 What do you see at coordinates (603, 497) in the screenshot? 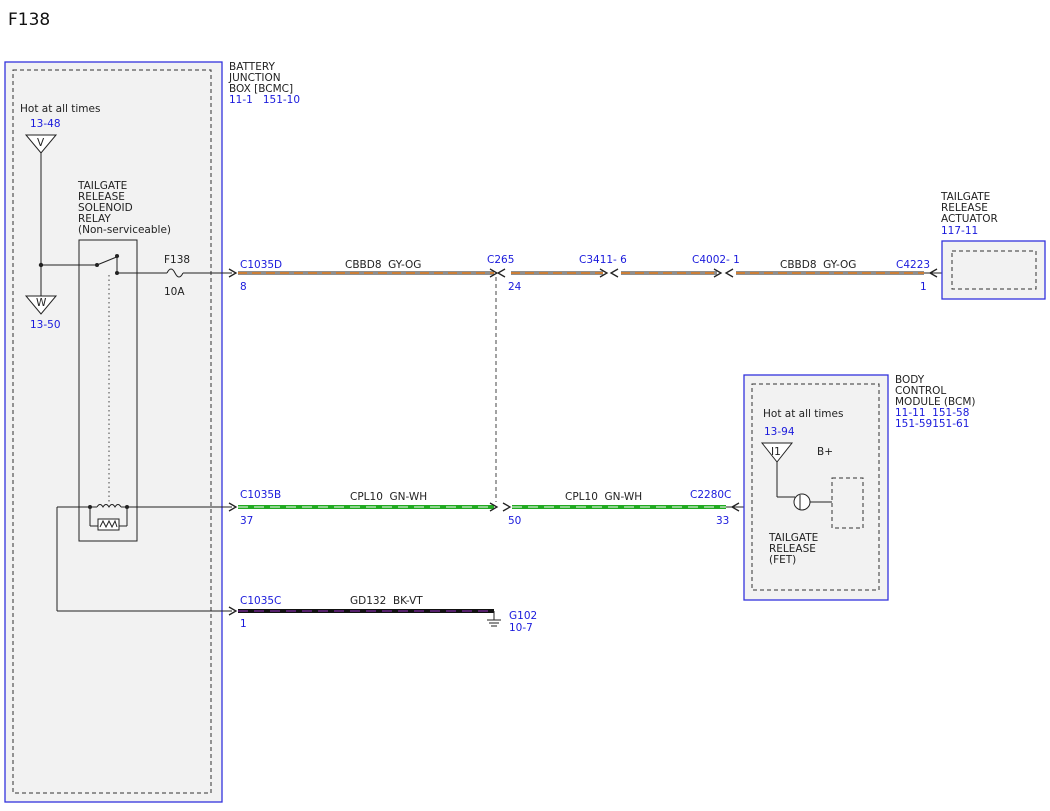
I see `wire-cpl10-b-label: CPL10 GN-WH` at bounding box center [603, 497].